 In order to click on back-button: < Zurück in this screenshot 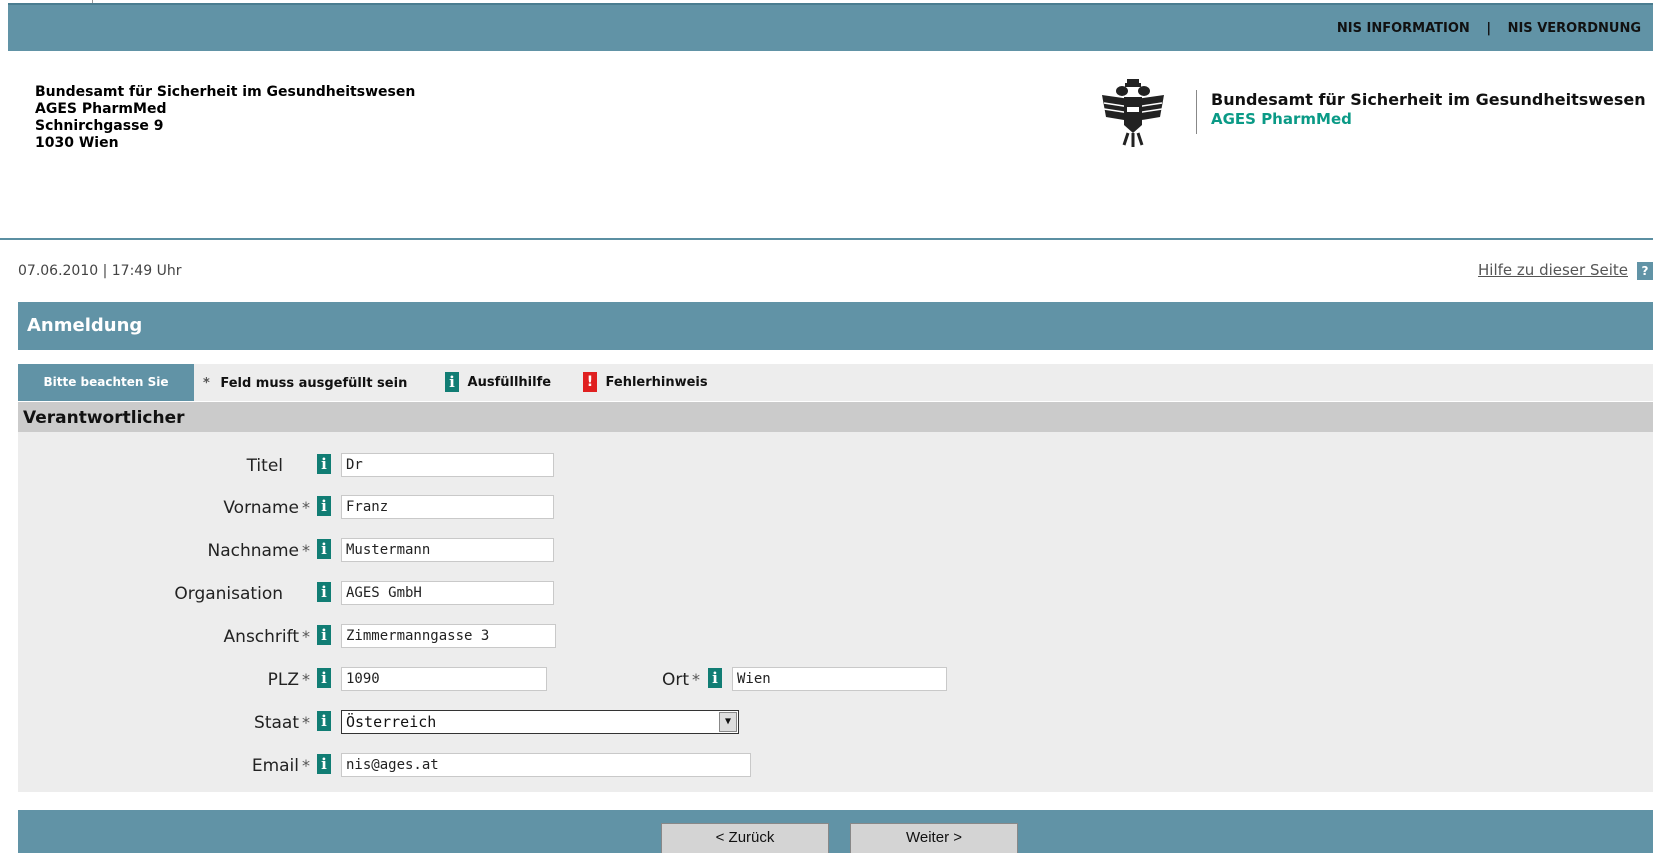, I will do `click(745, 838)`.